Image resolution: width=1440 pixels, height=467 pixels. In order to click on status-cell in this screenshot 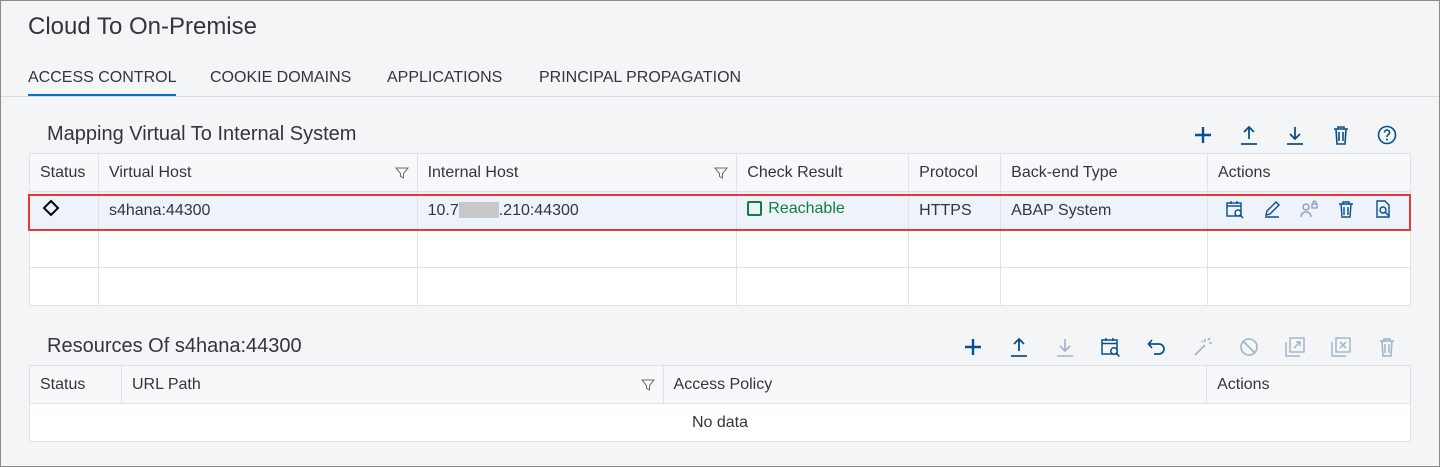, I will do `click(64, 210)`.